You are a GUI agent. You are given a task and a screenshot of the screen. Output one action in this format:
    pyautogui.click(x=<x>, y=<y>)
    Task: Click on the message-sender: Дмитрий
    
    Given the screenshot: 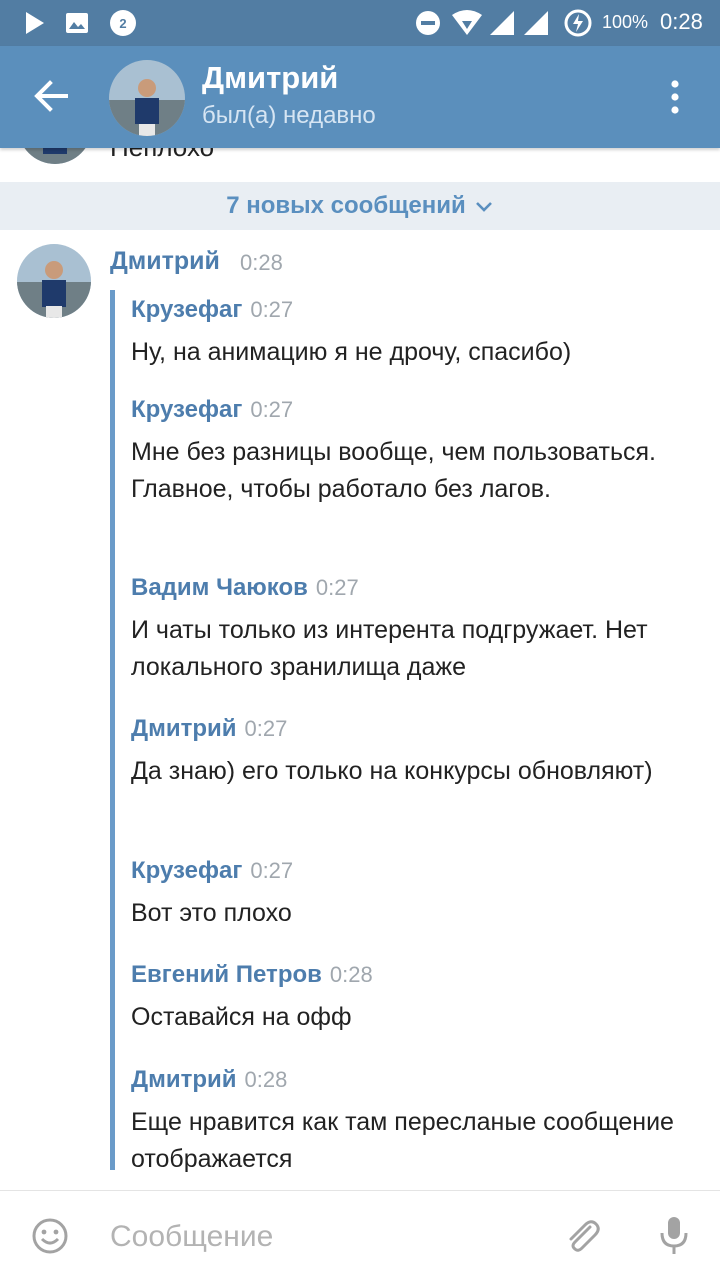 What is the action you would take?
    pyautogui.click(x=165, y=261)
    